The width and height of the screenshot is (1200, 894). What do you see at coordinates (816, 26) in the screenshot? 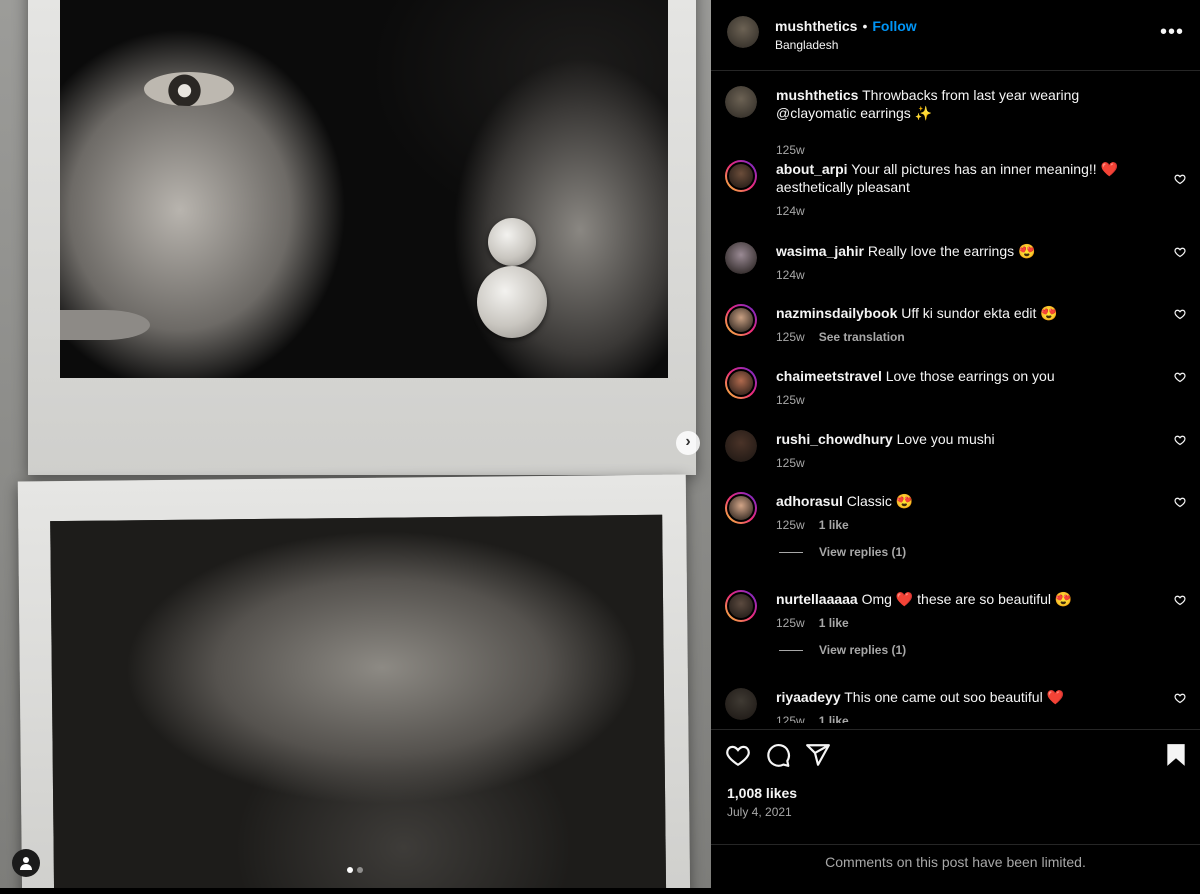
I see `author-username: mushthetics` at bounding box center [816, 26].